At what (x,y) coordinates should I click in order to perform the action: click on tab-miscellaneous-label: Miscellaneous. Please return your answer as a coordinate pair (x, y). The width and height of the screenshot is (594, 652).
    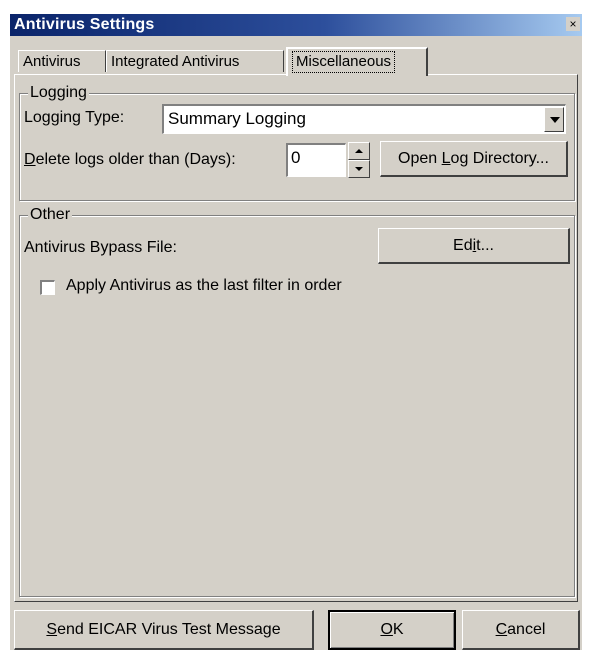
    Looking at the image, I should click on (344, 62).